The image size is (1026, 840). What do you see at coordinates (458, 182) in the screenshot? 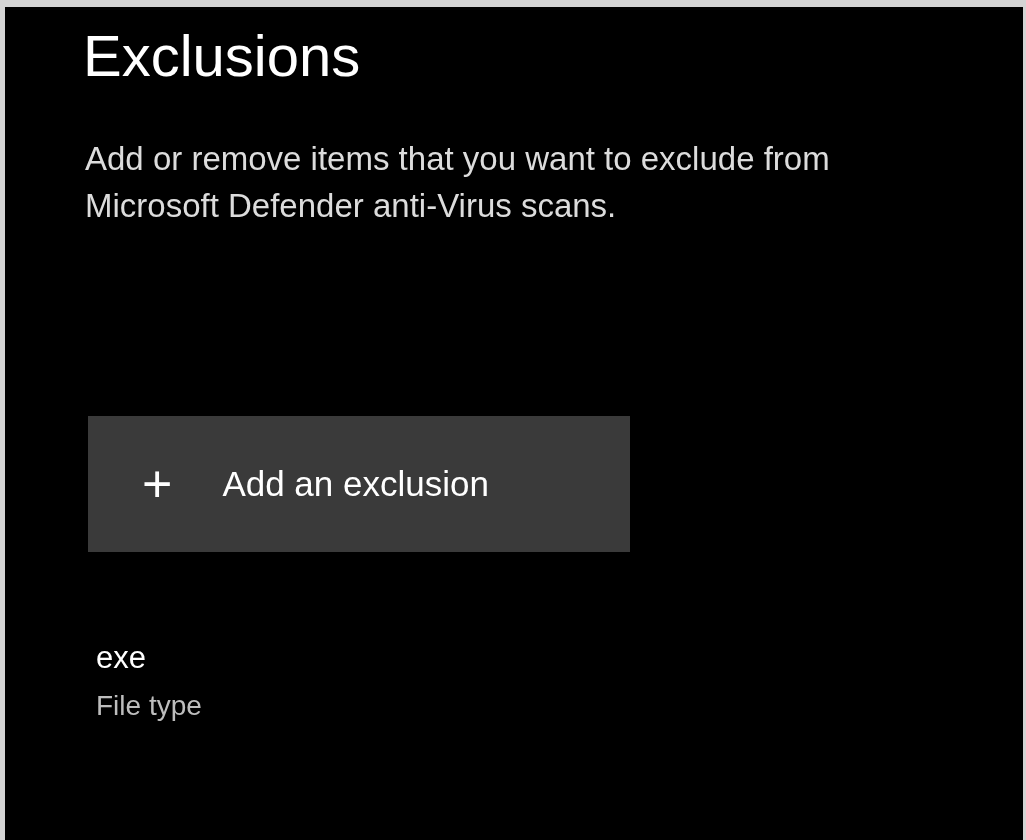
I see `description: Add or remove items that you want to exclude from Microsoft Defender anti-Virus scans.` at bounding box center [458, 182].